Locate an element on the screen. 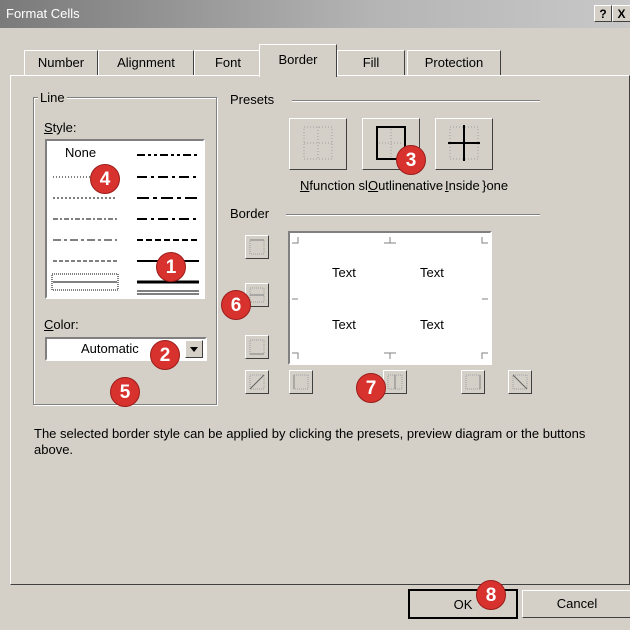 The height and width of the screenshot is (630, 630). dropdown-arrow-button is located at coordinates (194, 349).